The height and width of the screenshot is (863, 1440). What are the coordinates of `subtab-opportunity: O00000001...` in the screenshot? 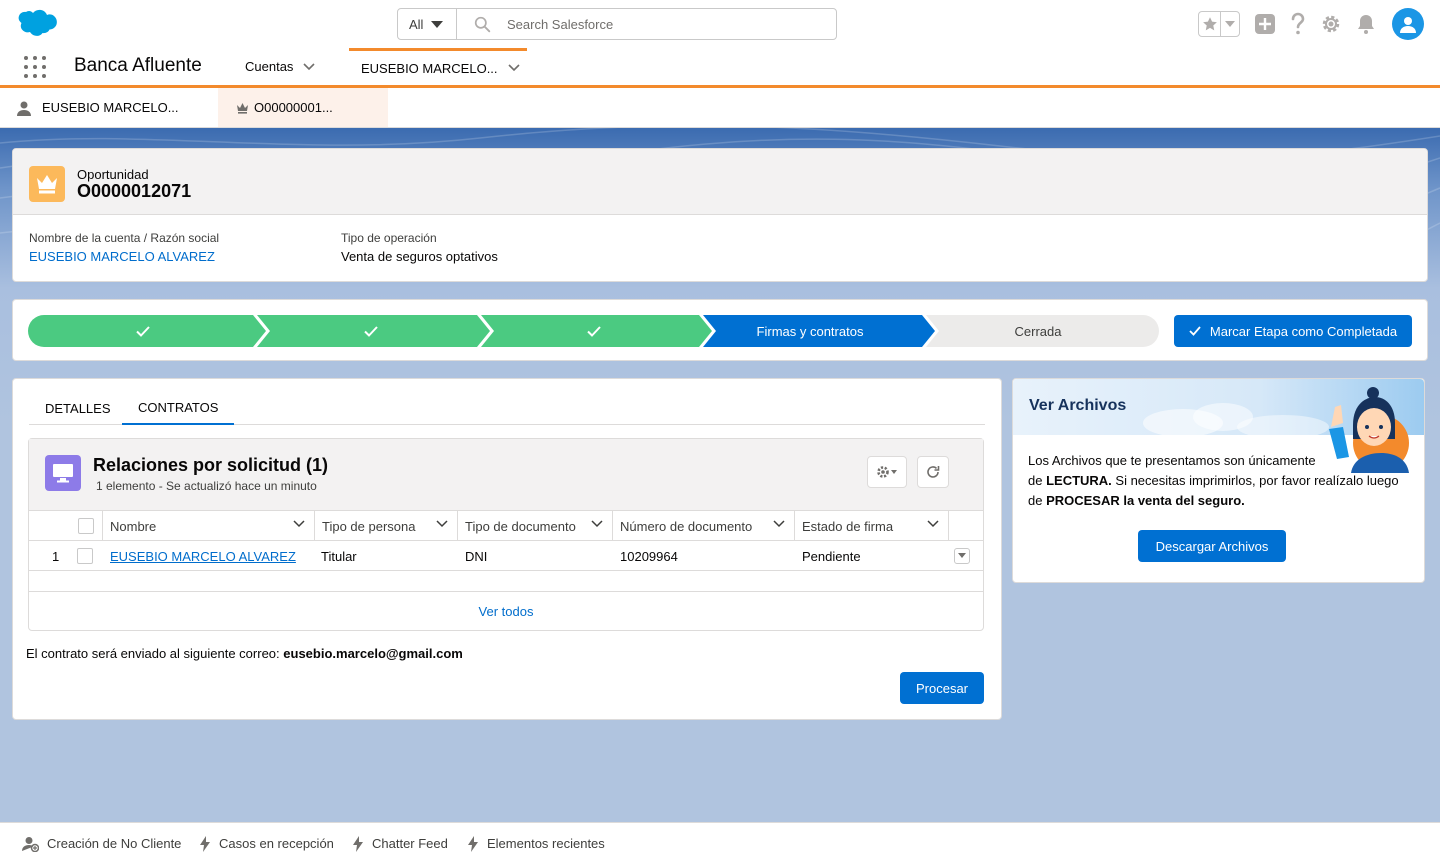 It's located at (303, 107).